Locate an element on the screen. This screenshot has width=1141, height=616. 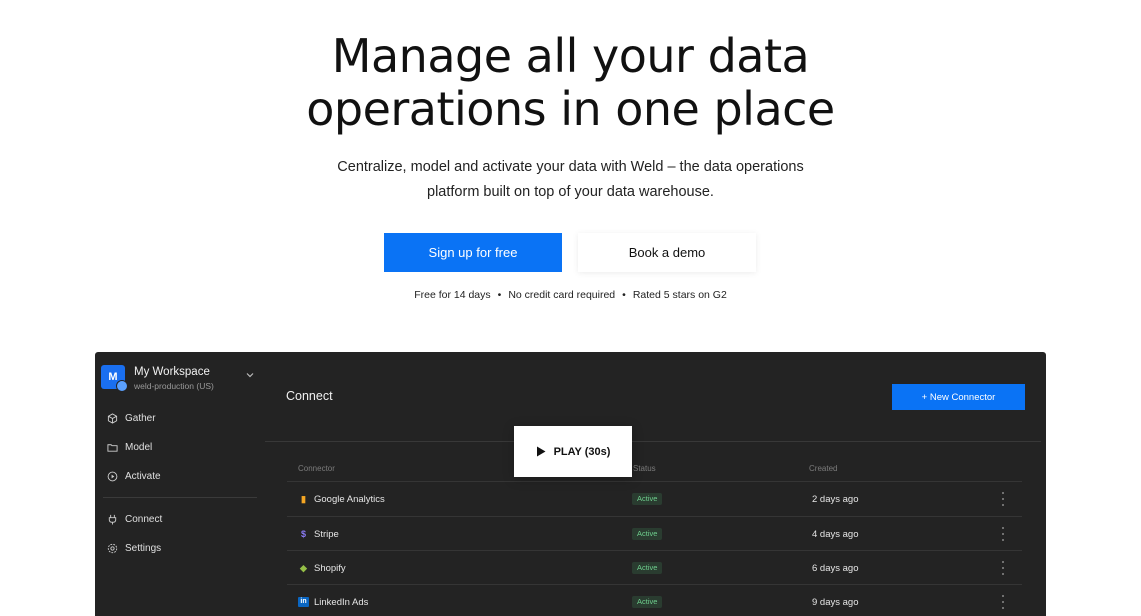
sidebar-item-connect: Connect is located at coordinates (134, 519).